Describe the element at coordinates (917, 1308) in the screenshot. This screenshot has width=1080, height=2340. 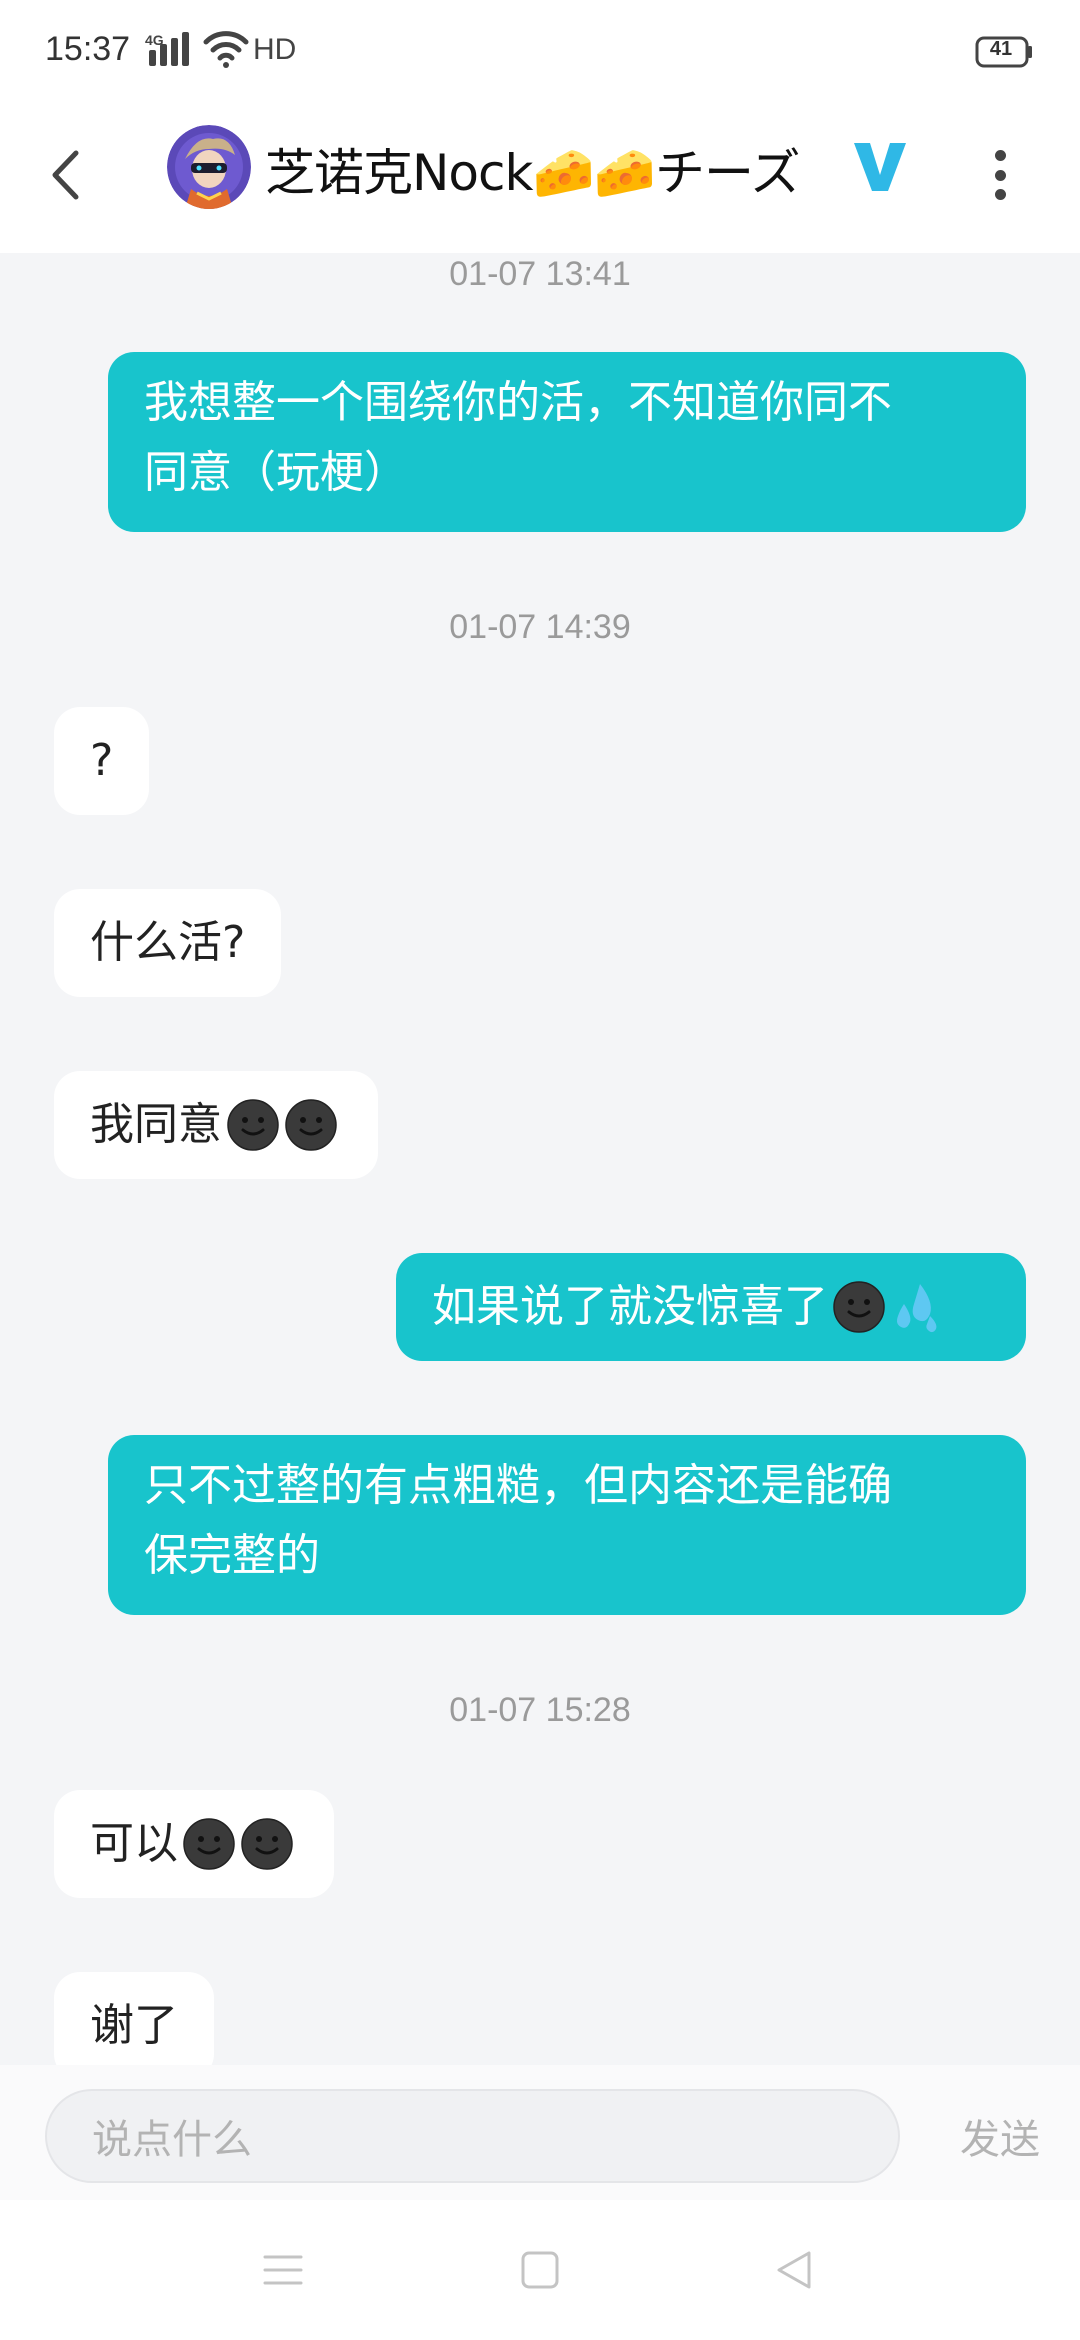
I see `sweat-droplets-icon` at that location.